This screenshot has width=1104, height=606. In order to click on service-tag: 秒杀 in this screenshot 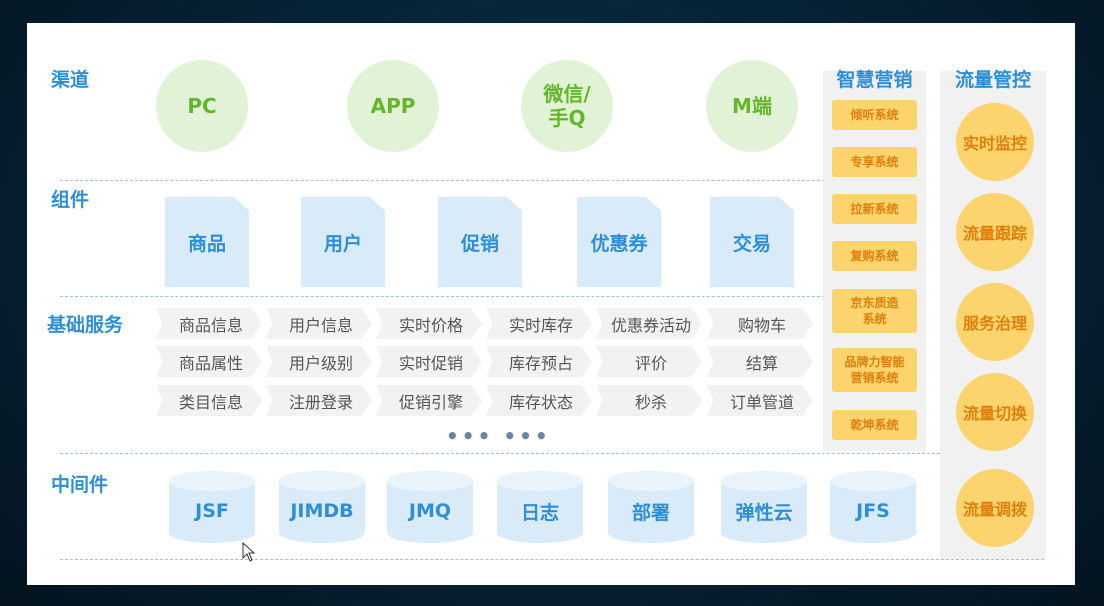, I will do `click(649, 400)`.